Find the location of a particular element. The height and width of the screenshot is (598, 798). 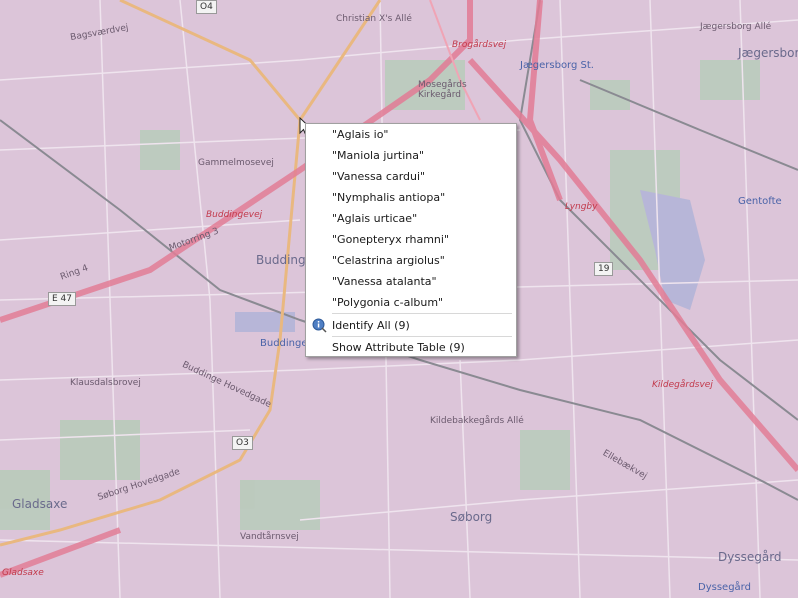

menu-item-feature: "Polygonia c-album" is located at coordinates (411, 302).